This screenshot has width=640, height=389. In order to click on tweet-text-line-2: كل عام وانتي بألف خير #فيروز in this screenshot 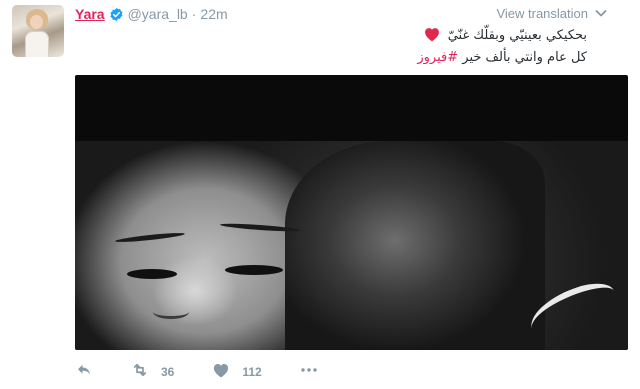, I will do `click(367, 58)`.